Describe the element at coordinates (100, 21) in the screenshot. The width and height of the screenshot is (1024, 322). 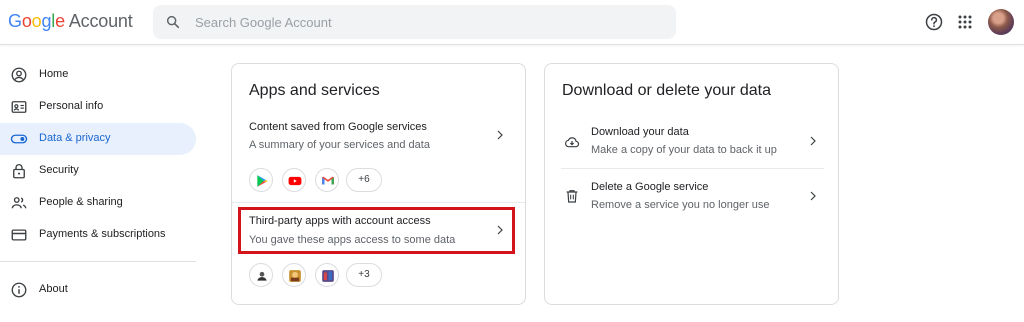
I see `logo-account-text: Account` at that location.